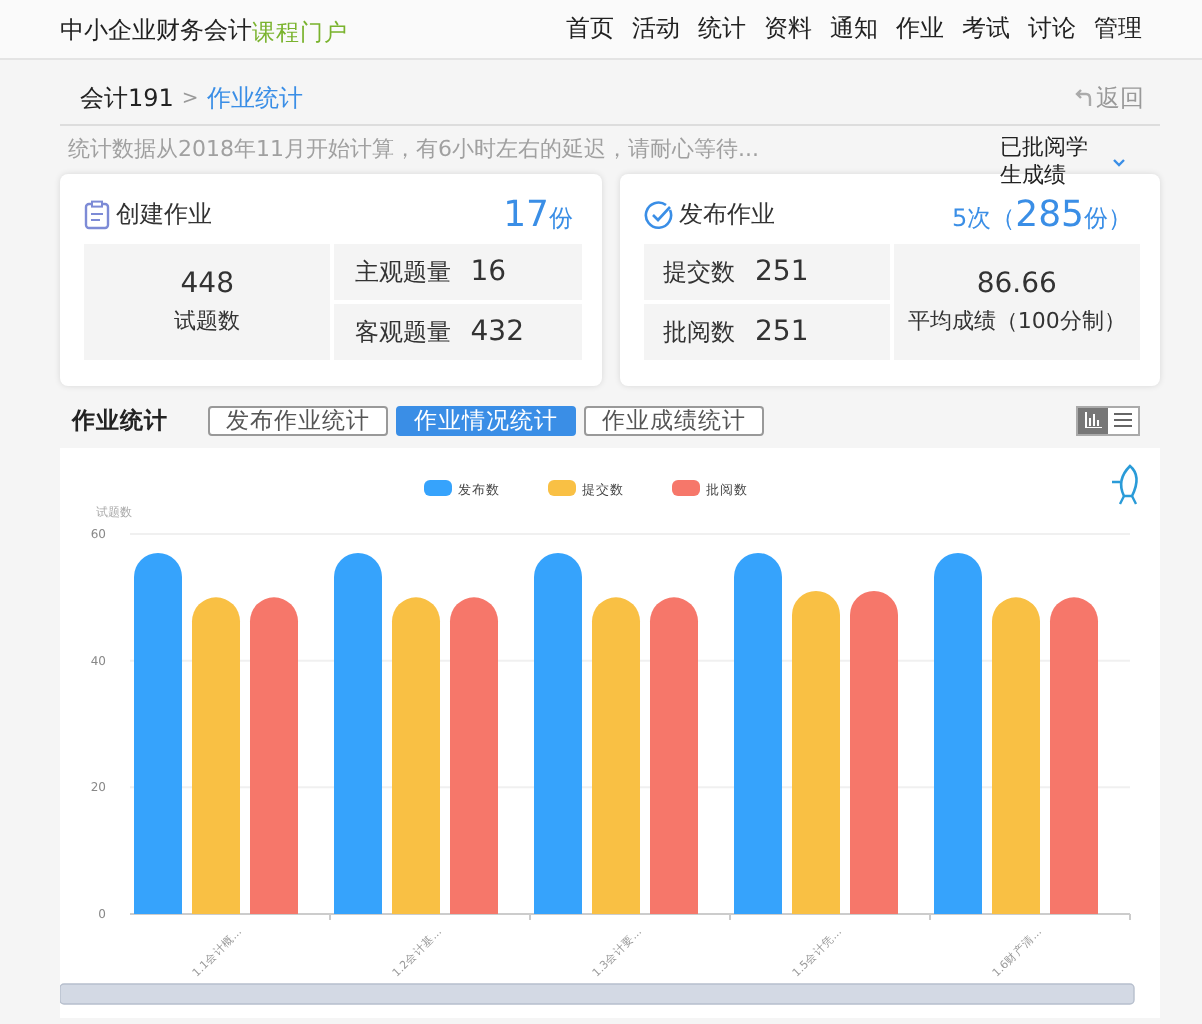 The width and height of the screenshot is (1202, 1024). I want to click on tab: 作业成绩统计, so click(674, 420).